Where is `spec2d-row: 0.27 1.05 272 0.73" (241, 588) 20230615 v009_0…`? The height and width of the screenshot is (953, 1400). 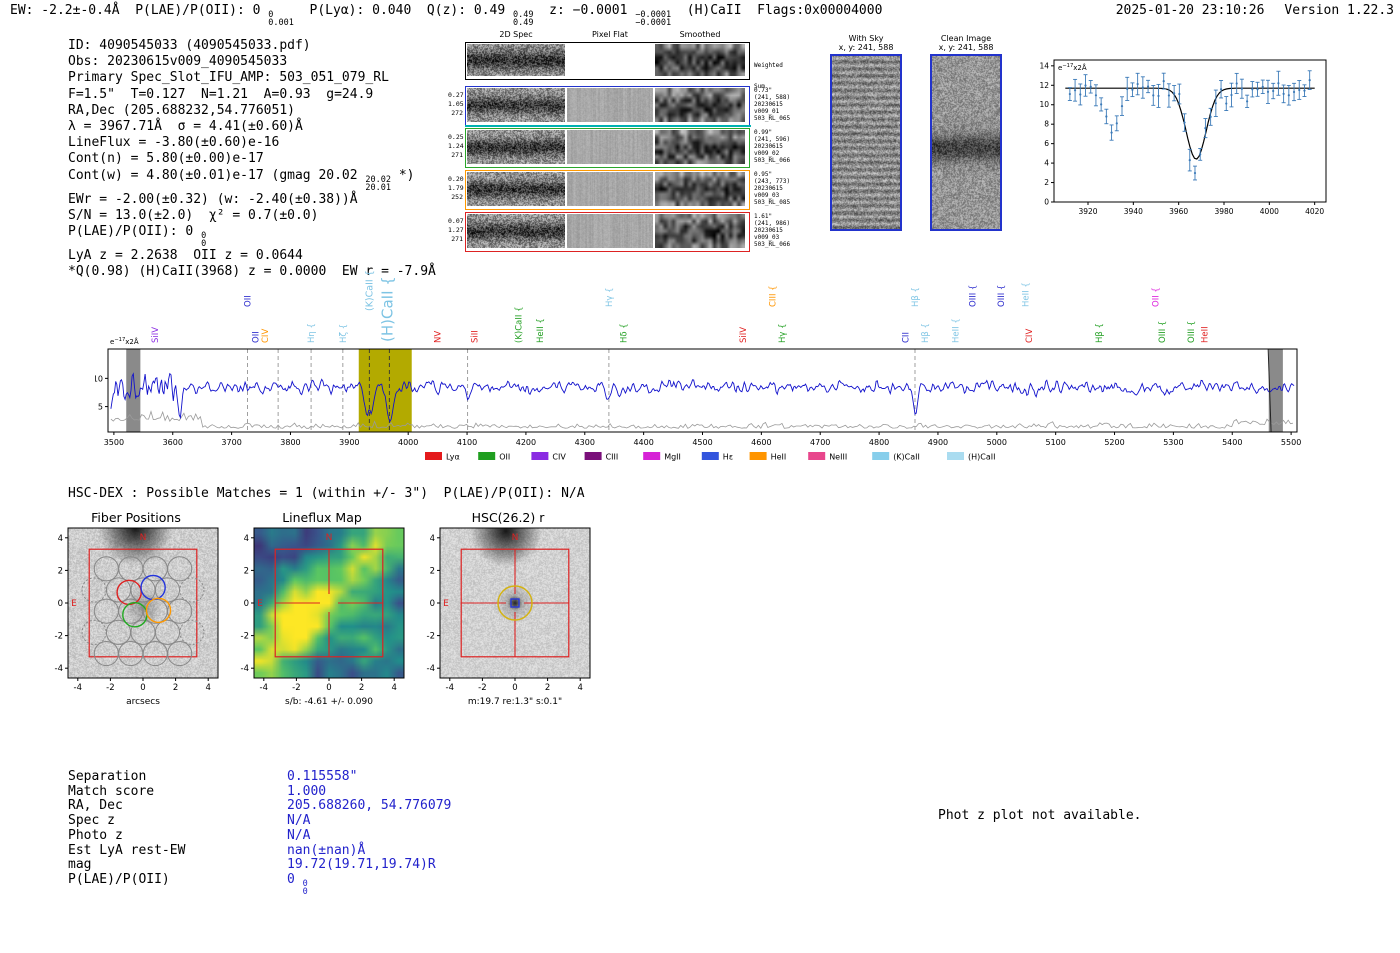 spec2d-row: 0.27 1.05 272 0.73" (241, 588) 20230615 v009_0… is located at coordinates (632, 107).